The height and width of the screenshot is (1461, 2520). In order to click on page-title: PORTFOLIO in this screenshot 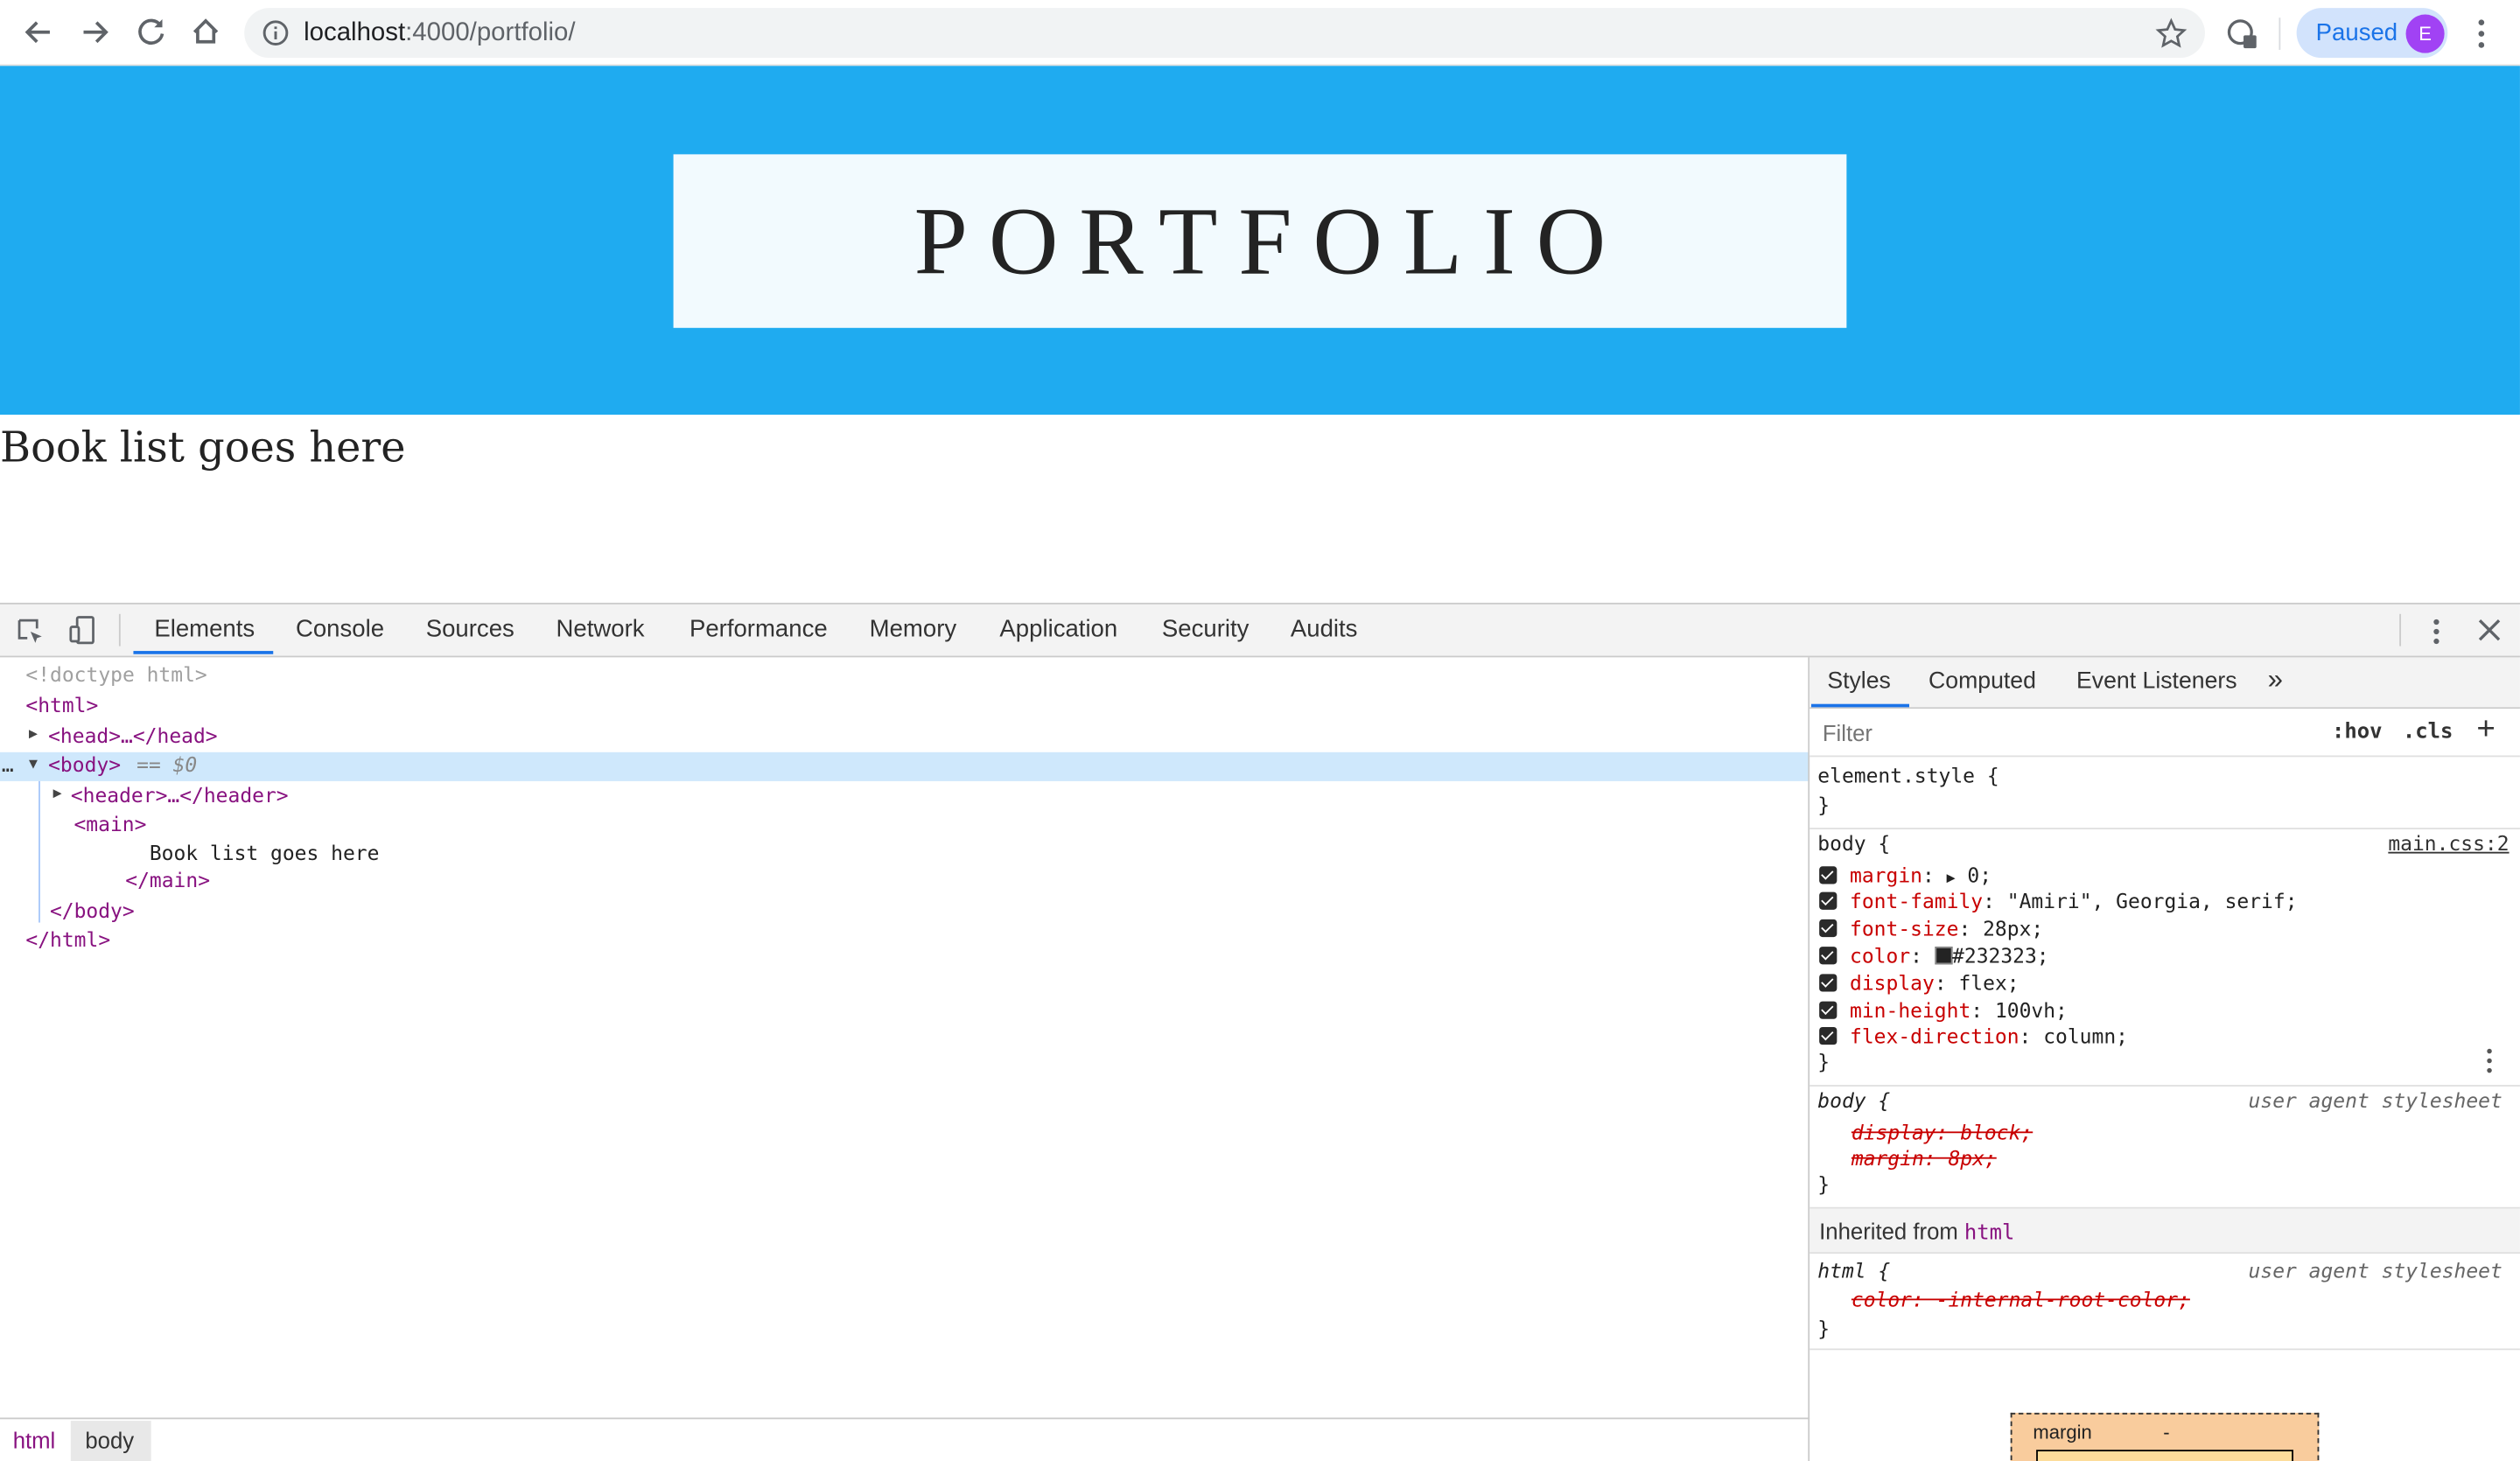, I will do `click(1271, 241)`.